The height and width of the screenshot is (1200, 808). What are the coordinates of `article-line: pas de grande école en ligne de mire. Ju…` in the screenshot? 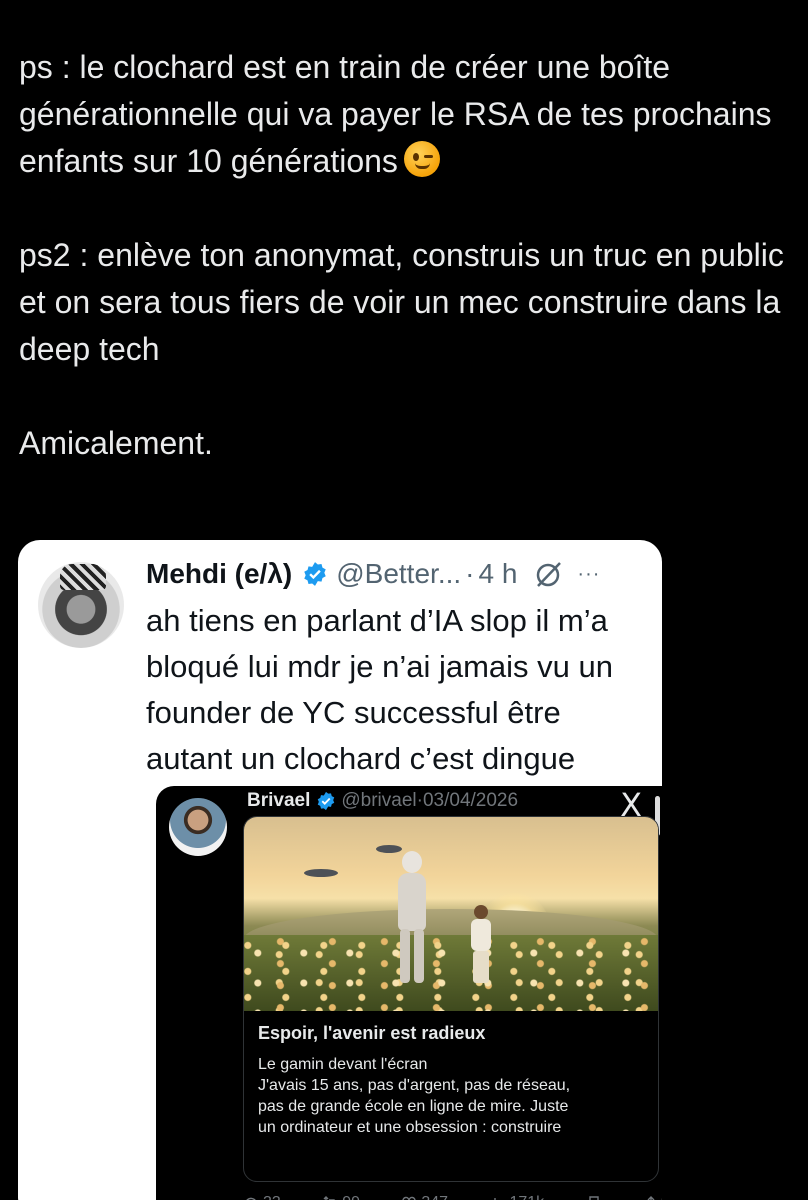 It's located at (413, 1106).